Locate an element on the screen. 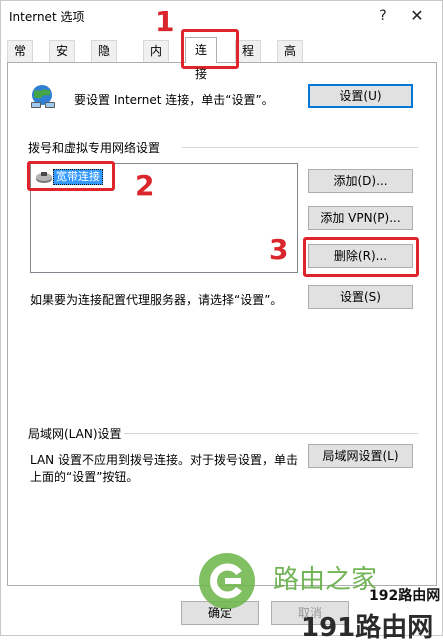 This screenshot has width=443, height=644. watermark-site-192: 192路由网 is located at coordinates (405, 596).